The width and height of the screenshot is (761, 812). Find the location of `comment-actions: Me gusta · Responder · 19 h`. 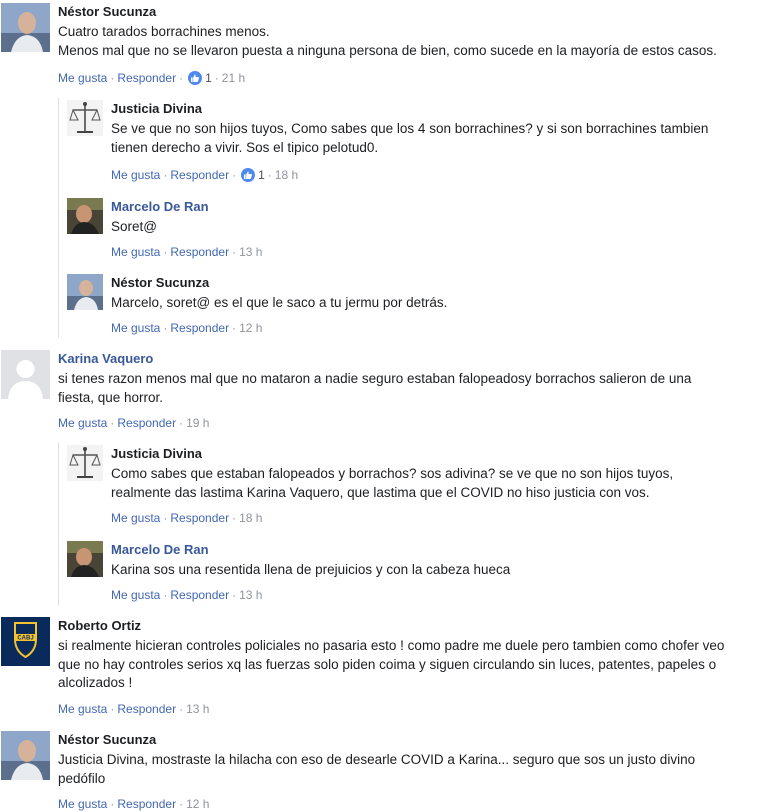

comment-actions: Me gusta · Responder · 19 h is located at coordinates (134, 423).